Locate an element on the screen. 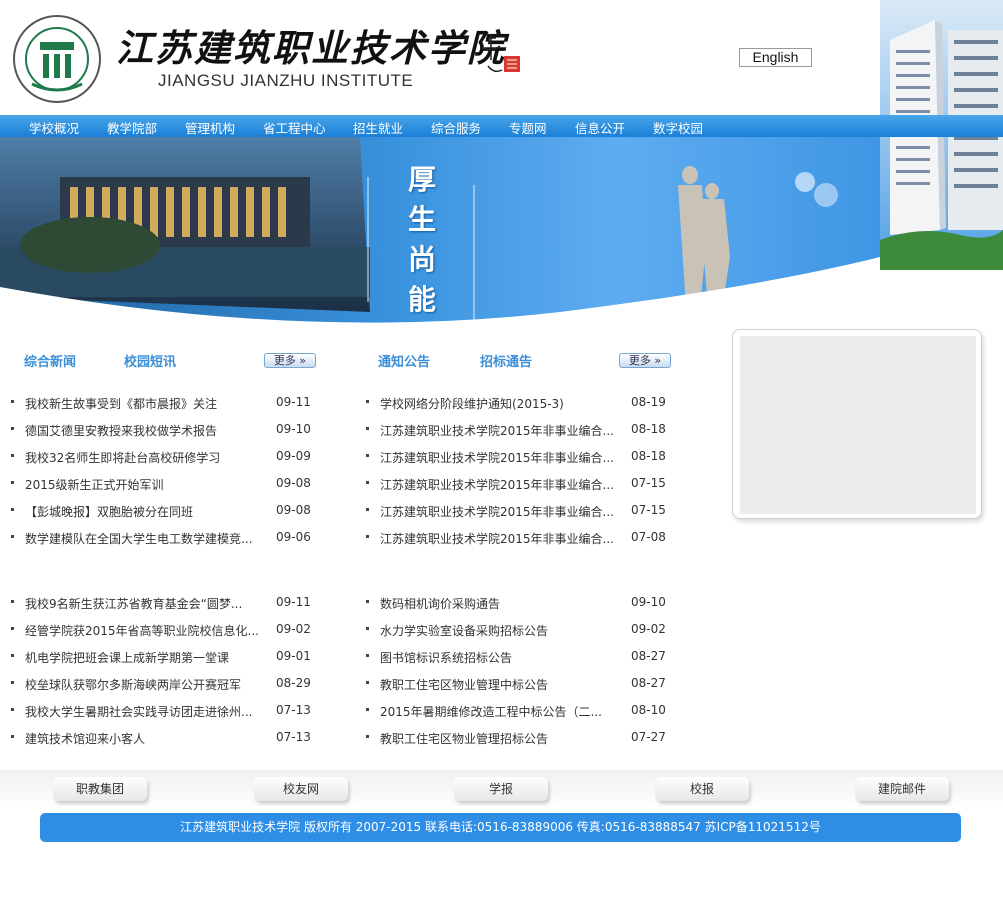  list-item: 我校新生故事受到《都市晨报》关注 09-11 is located at coordinates (161, 403).